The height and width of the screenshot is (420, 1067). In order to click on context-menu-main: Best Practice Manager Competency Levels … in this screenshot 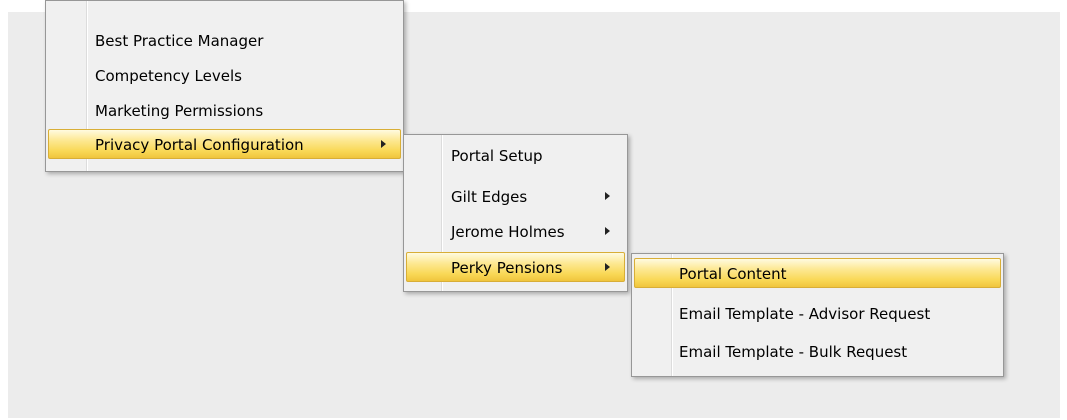, I will do `click(224, 86)`.